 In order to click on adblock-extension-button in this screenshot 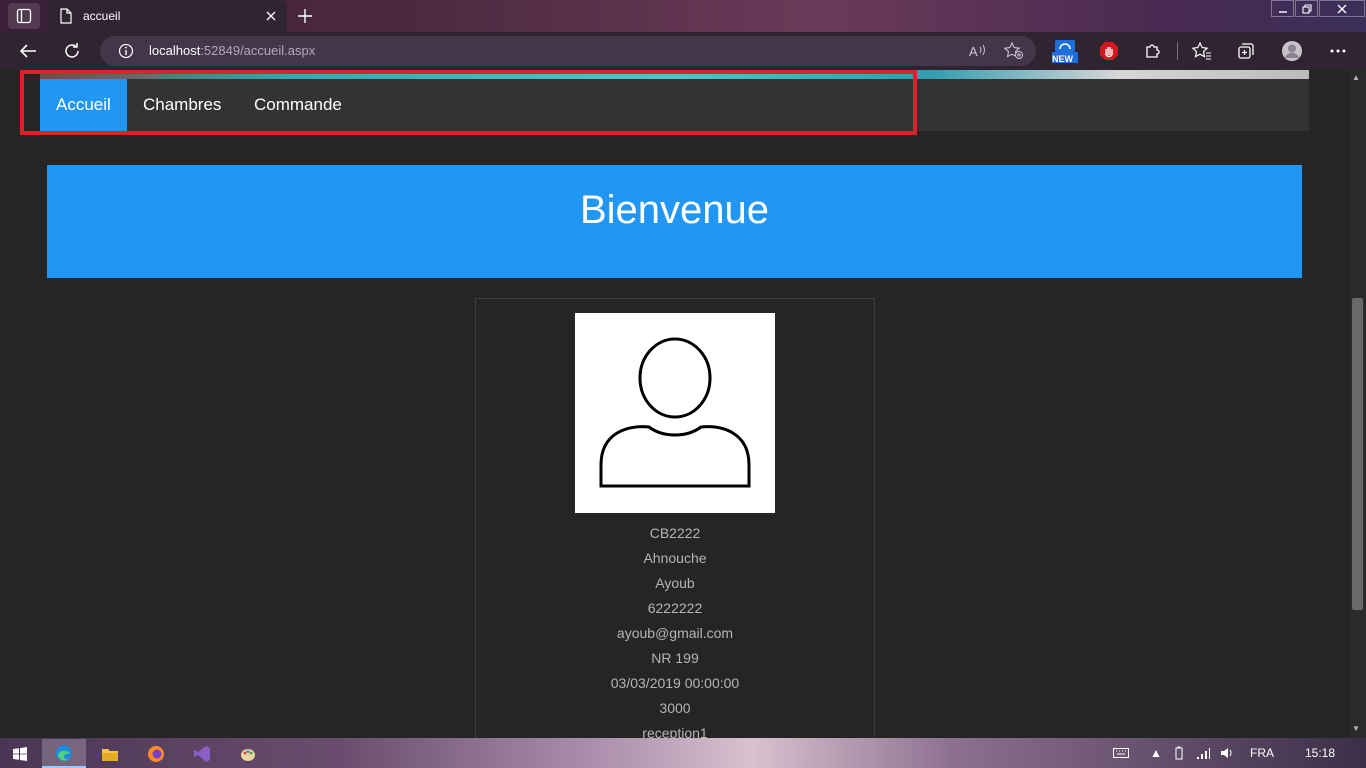, I will do `click(1109, 51)`.